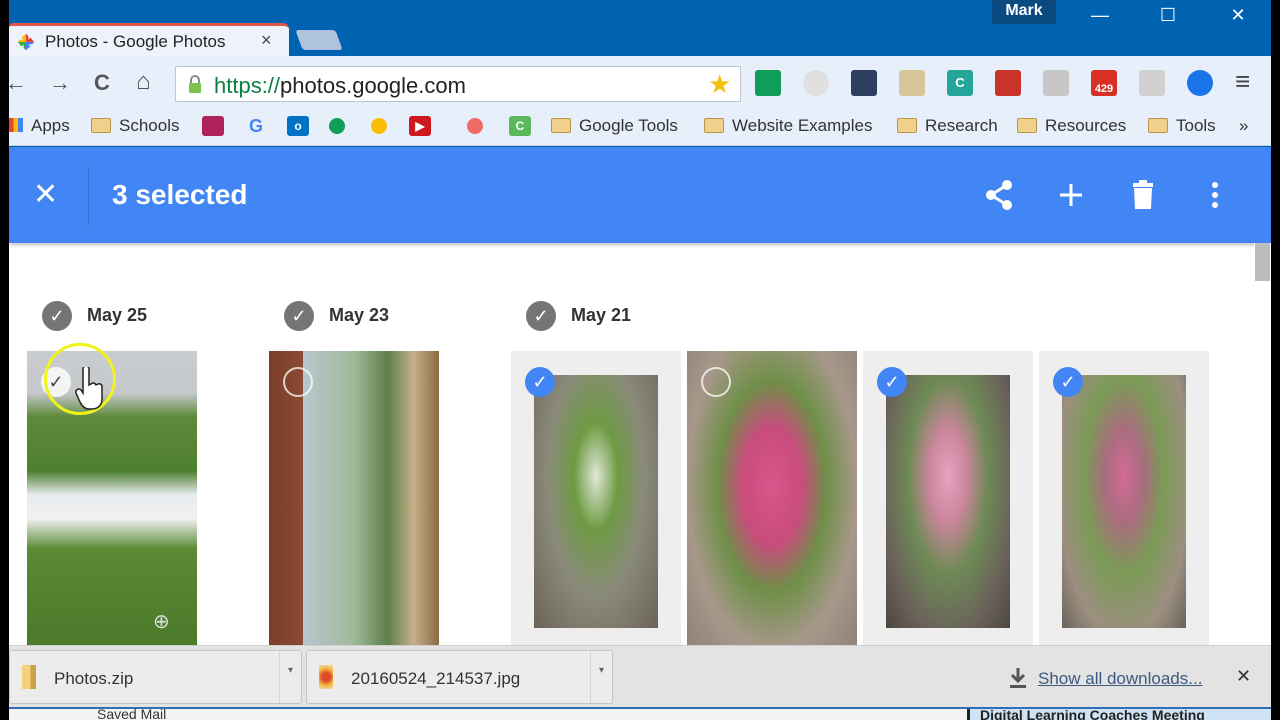  Describe the element at coordinates (1056, 83) in the screenshot. I see `chat-bubble-icon` at that location.